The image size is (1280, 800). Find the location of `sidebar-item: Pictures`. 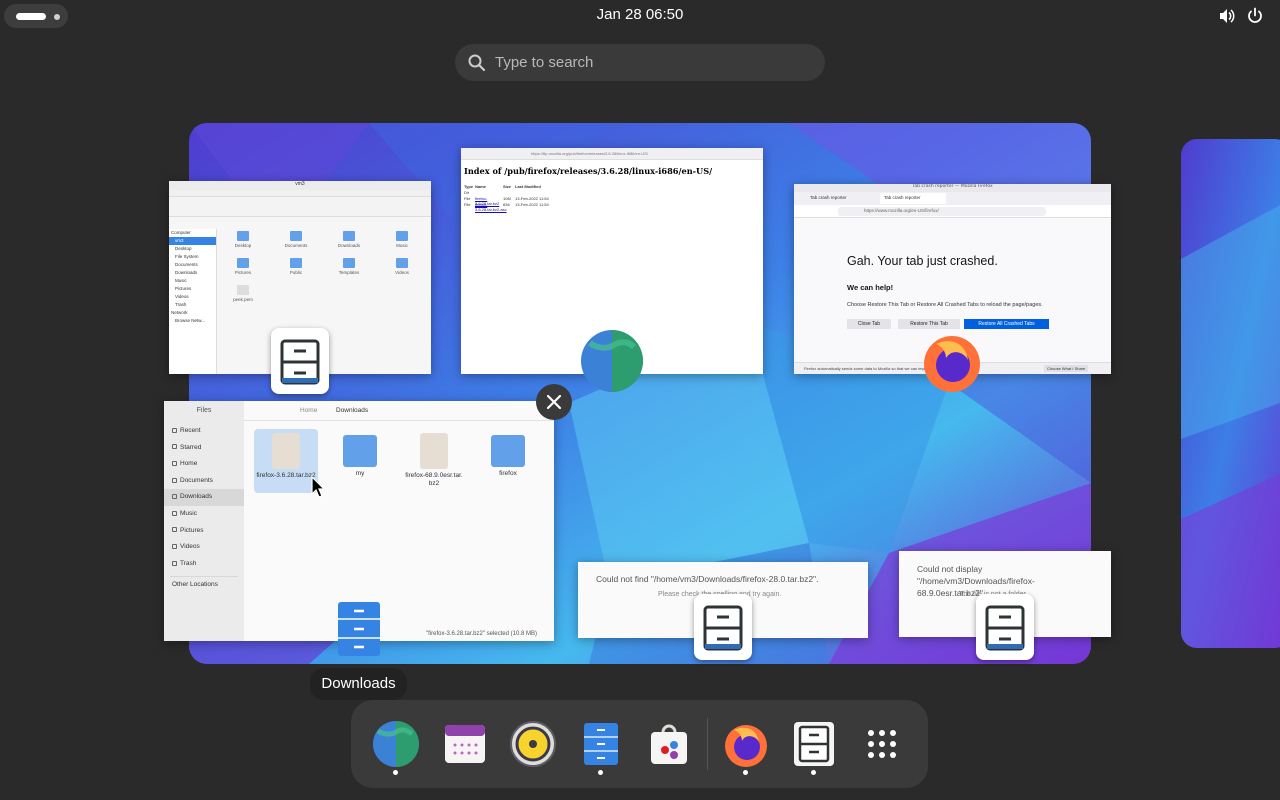

sidebar-item: Pictures is located at coordinates (192, 289).